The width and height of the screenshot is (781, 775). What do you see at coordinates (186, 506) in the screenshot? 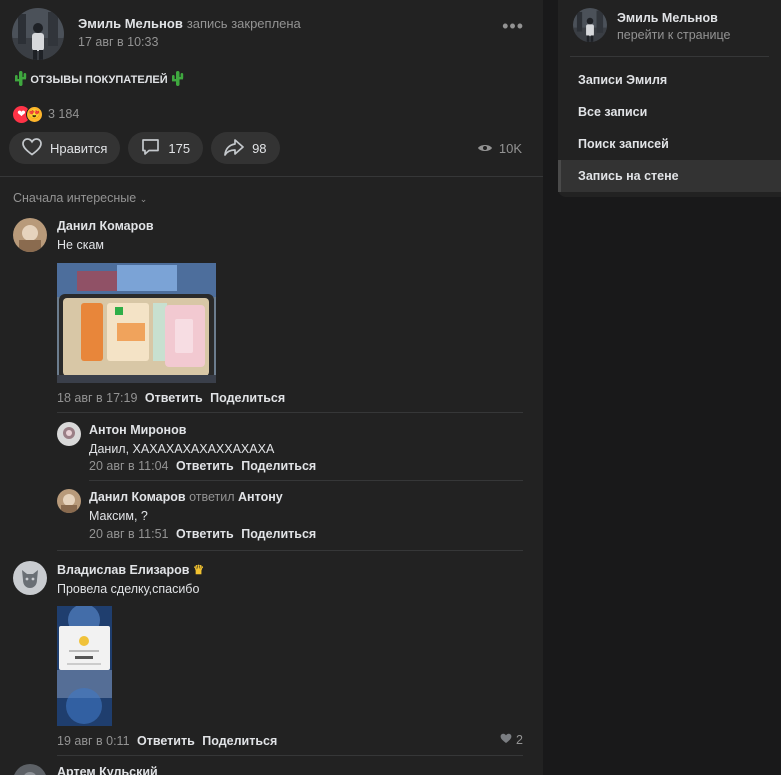
I see `comment-reply: Данил Комаров ответил Антону Максим, ?` at bounding box center [186, 506].